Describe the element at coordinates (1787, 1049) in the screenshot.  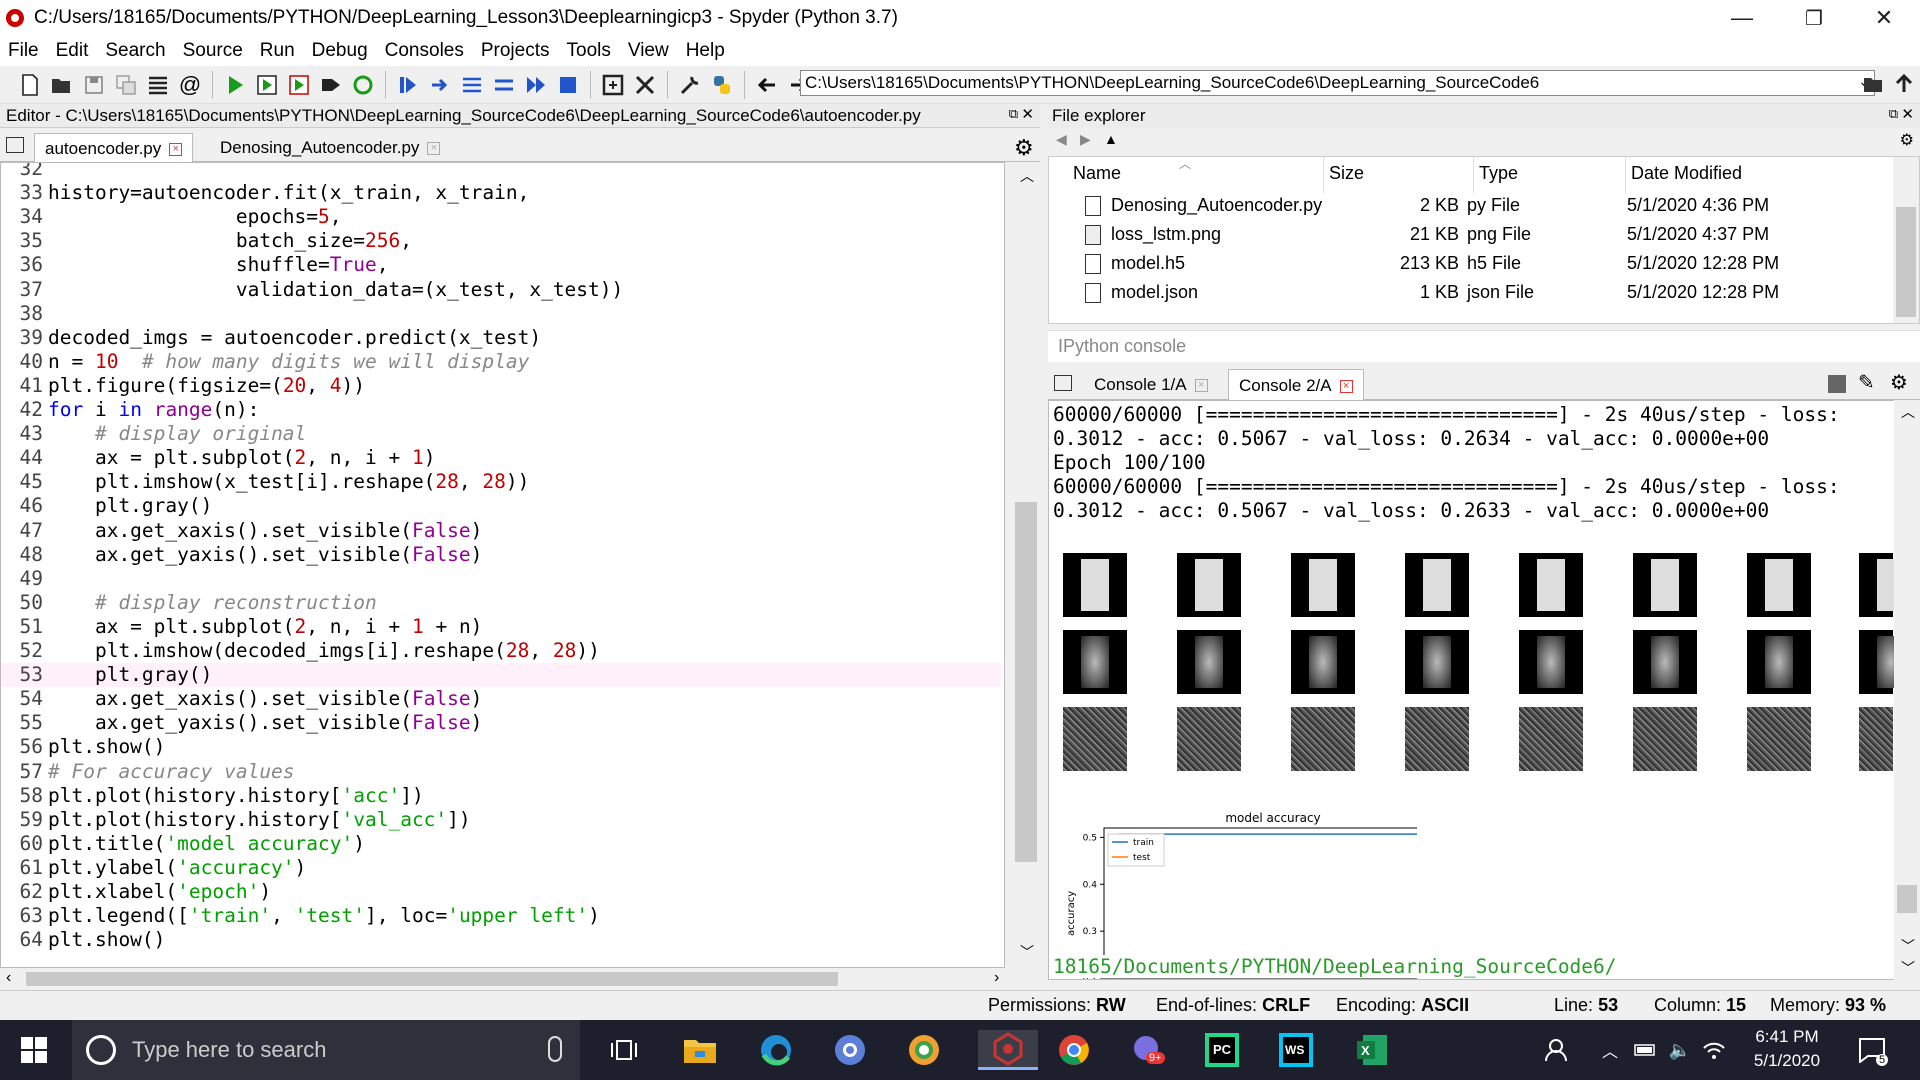
I see `clock: 6:41 PM 5/1/2020` at that location.